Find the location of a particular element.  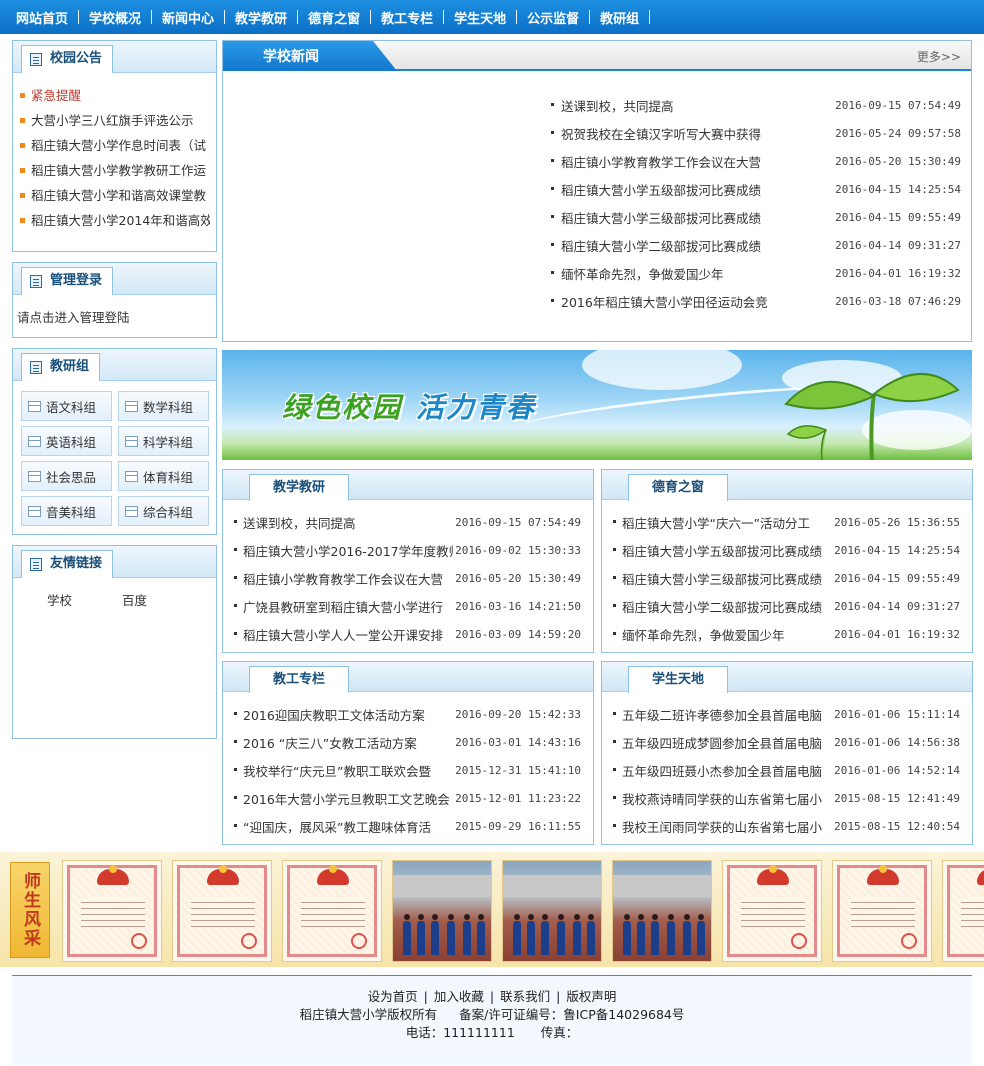

subject-button: 综合科组 is located at coordinates (163, 511).